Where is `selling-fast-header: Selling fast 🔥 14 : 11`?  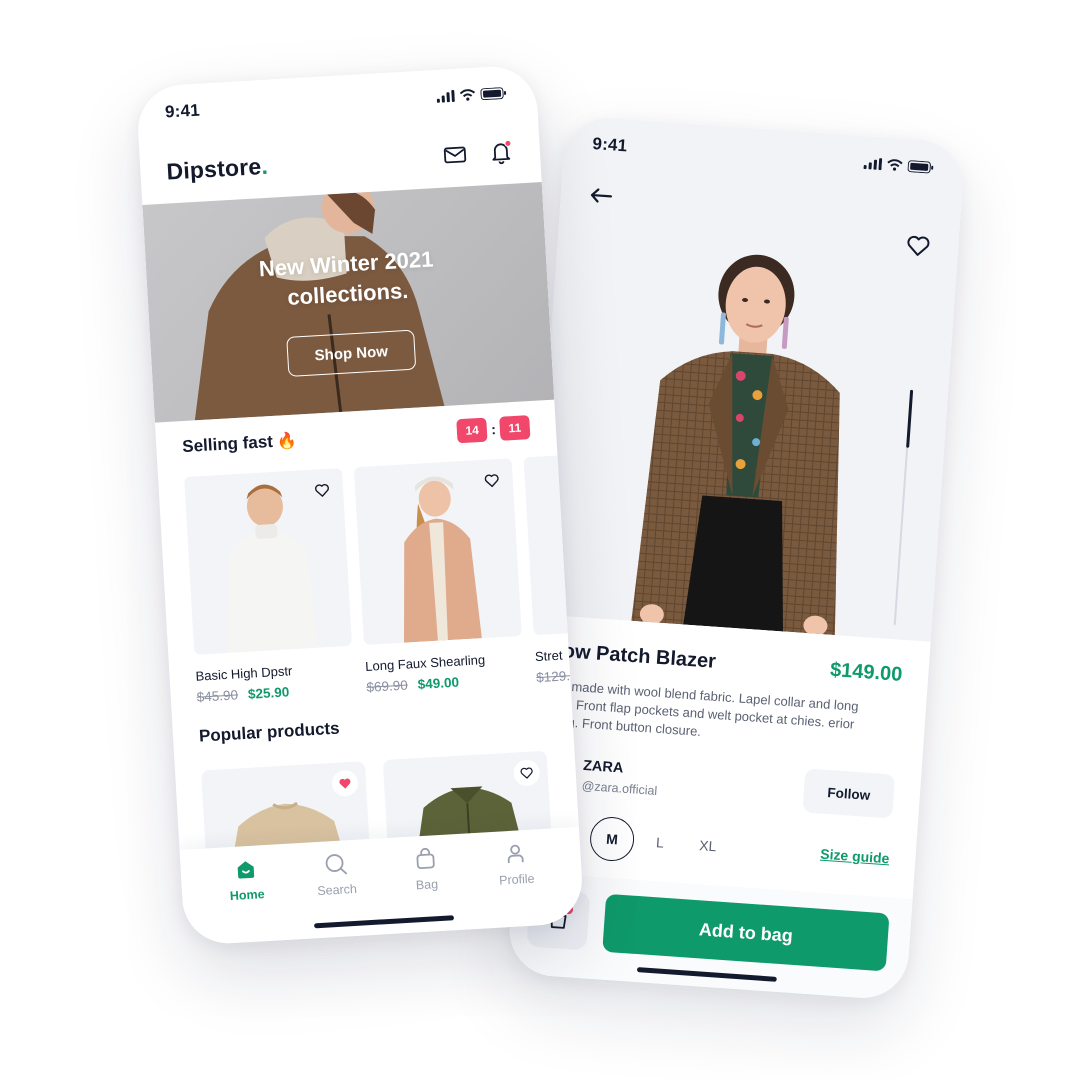 selling-fast-header: Selling fast 🔥 14 : 11 is located at coordinates (356, 437).